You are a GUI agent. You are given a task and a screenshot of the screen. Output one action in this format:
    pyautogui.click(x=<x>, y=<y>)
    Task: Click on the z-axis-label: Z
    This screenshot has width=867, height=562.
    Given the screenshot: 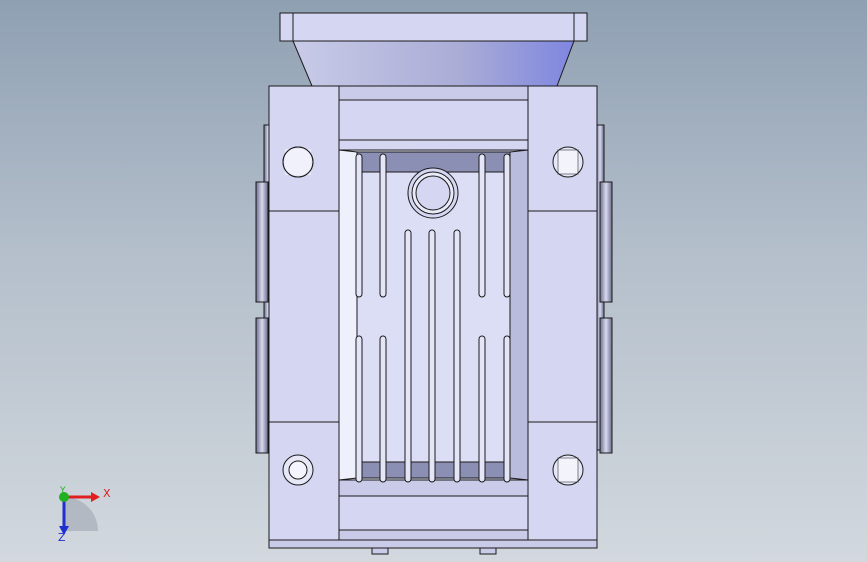 What is the action you would take?
    pyautogui.click(x=62, y=537)
    